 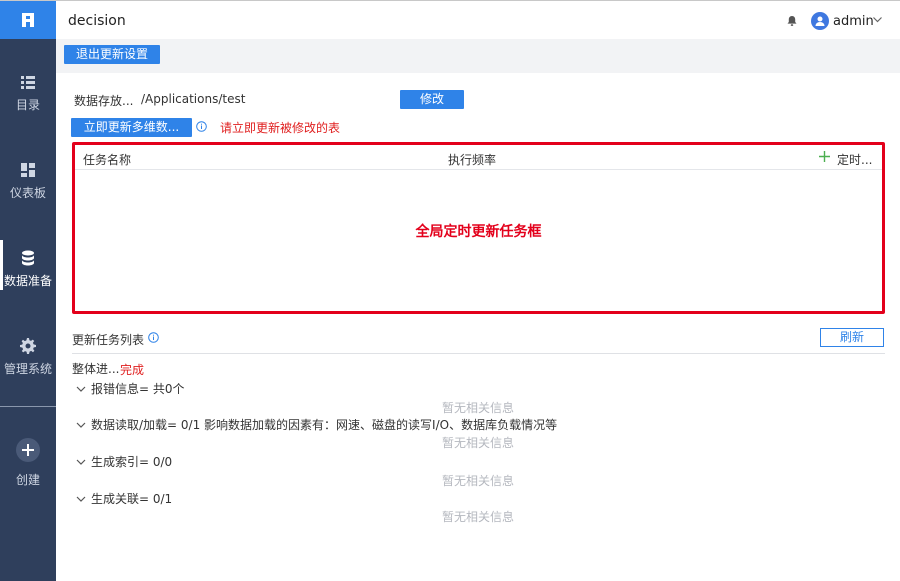 I want to click on gear-icon, so click(x=28, y=346).